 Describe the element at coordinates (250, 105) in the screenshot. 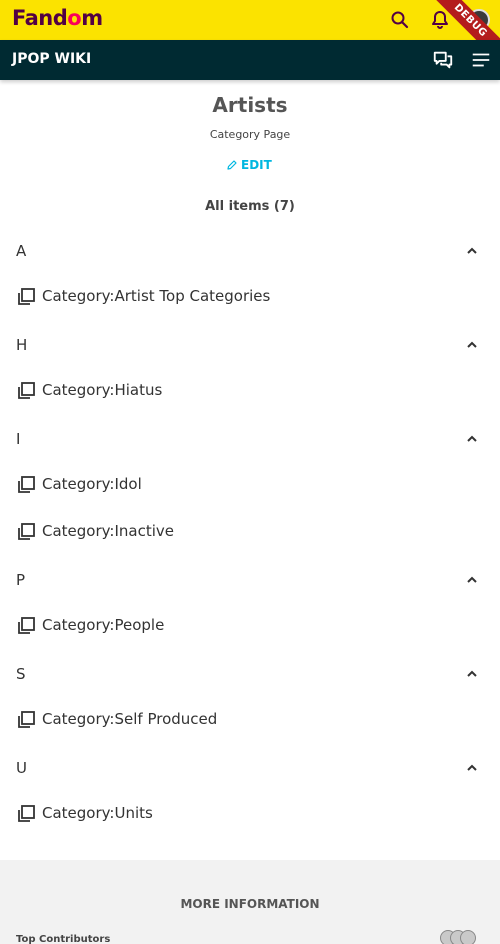

I see `page-title: Artists` at that location.